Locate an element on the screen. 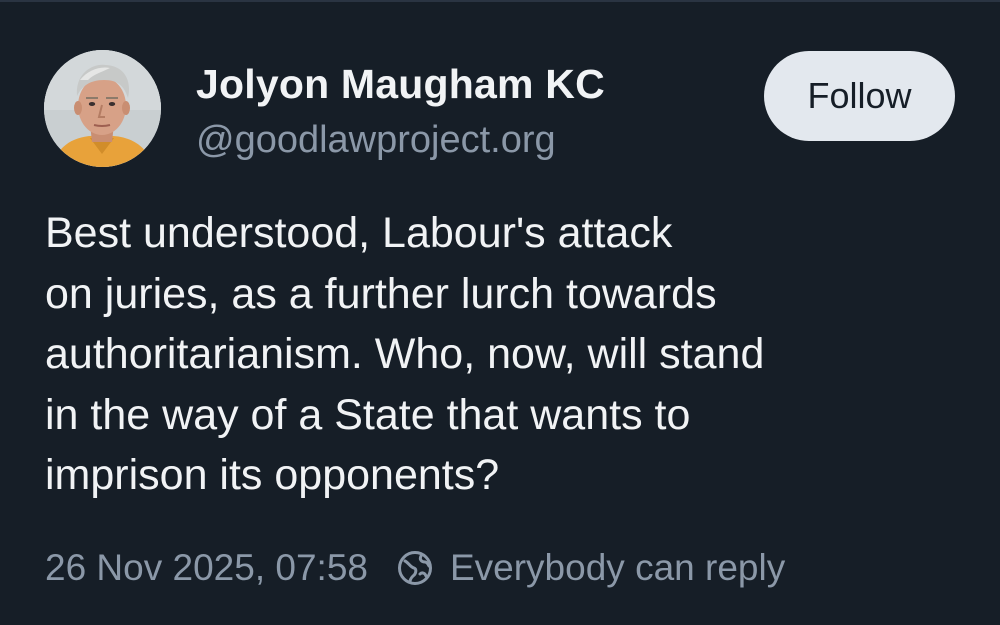  follow-button: Follow is located at coordinates (859, 96).